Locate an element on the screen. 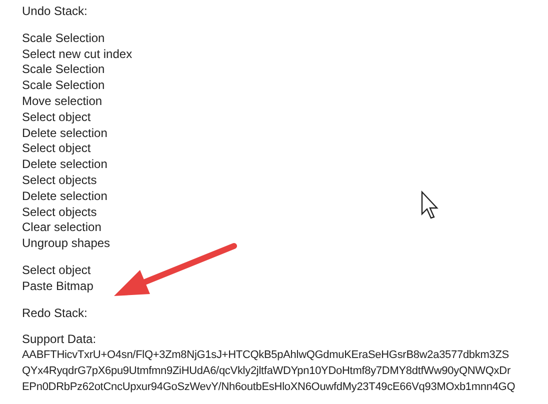 The width and height of the screenshot is (548, 404). undo-entry: Paste Bitmap is located at coordinates (58, 286).